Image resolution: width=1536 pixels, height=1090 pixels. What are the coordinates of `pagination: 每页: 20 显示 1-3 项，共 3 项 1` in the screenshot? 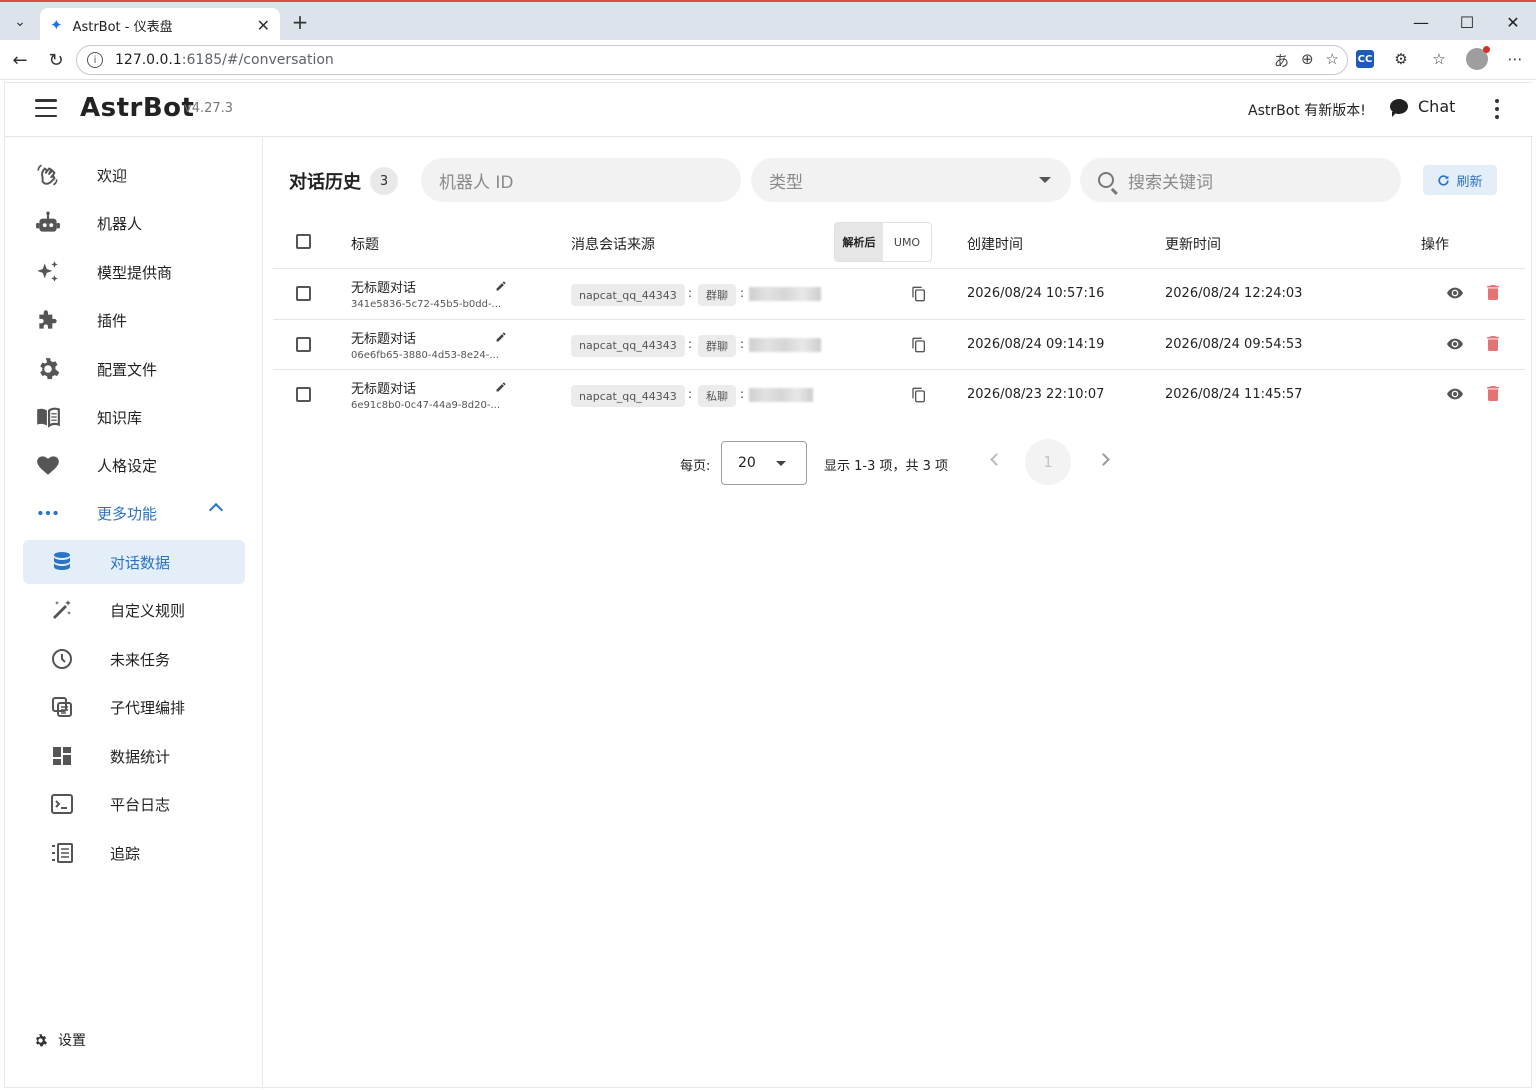 It's located at (898, 462).